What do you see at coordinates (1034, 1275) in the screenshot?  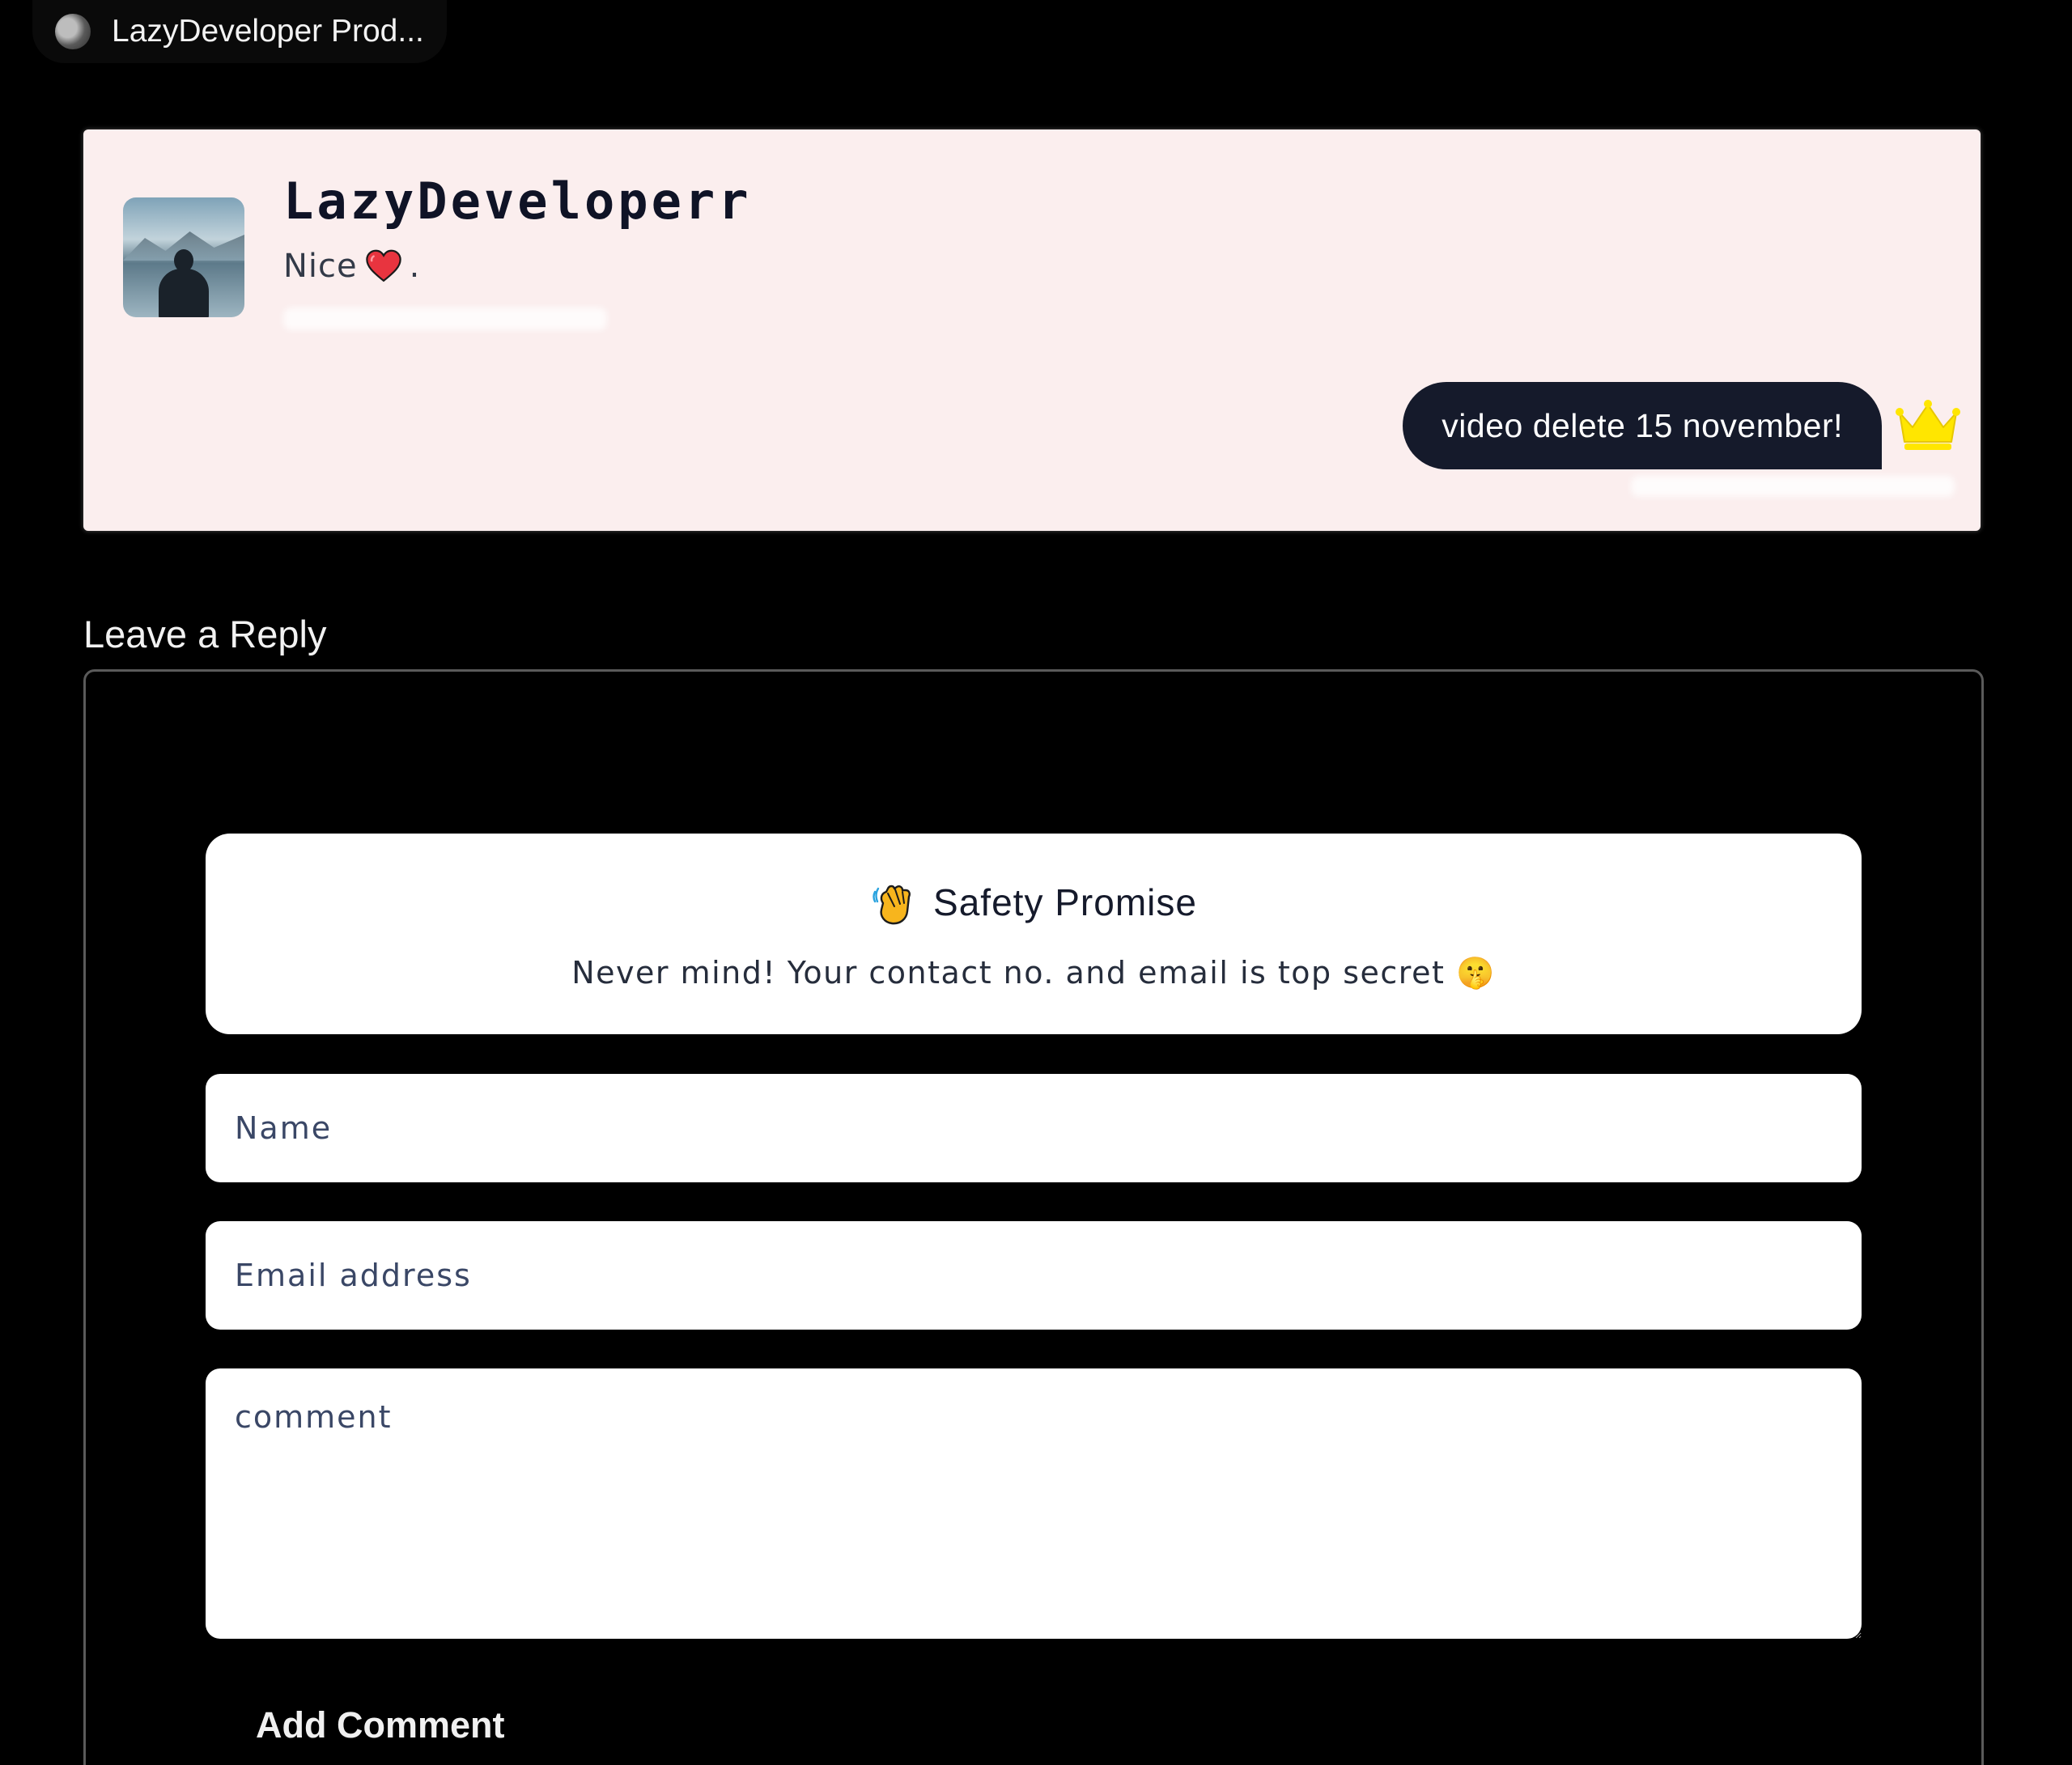 I see `email-input` at bounding box center [1034, 1275].